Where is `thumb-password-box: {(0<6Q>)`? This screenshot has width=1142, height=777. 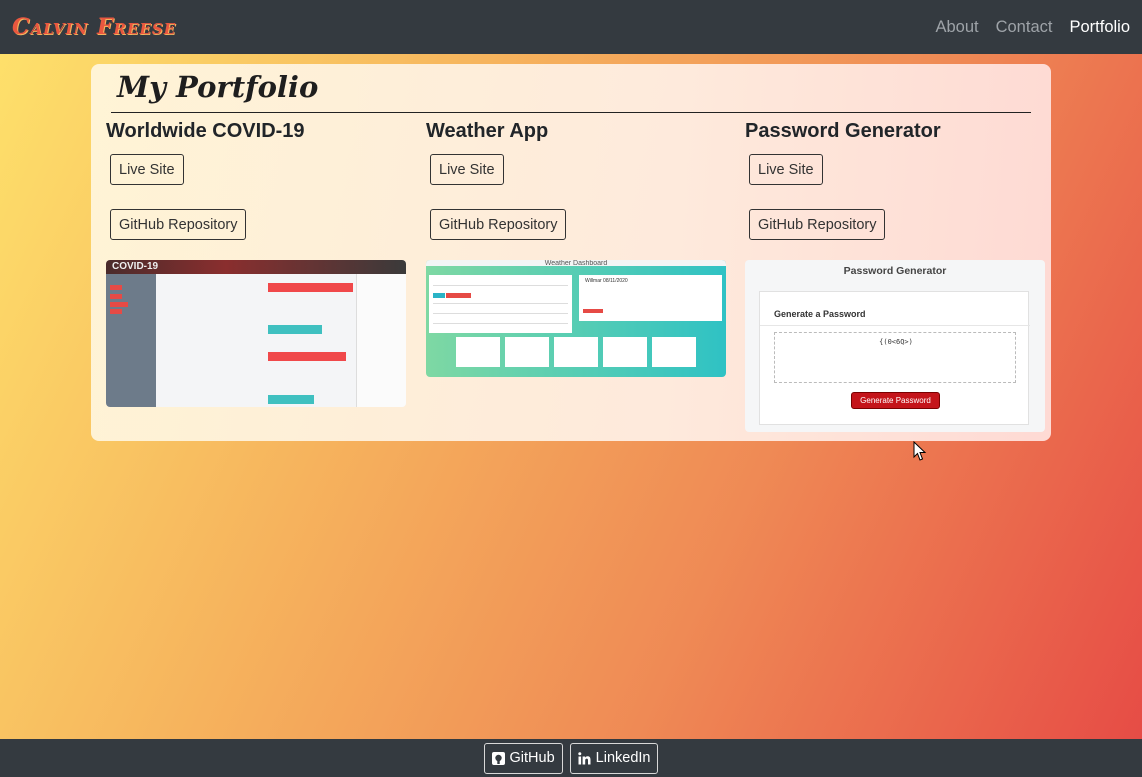
thumb-password-box: {(0<6Q>) is located at coordinates (895, 357).